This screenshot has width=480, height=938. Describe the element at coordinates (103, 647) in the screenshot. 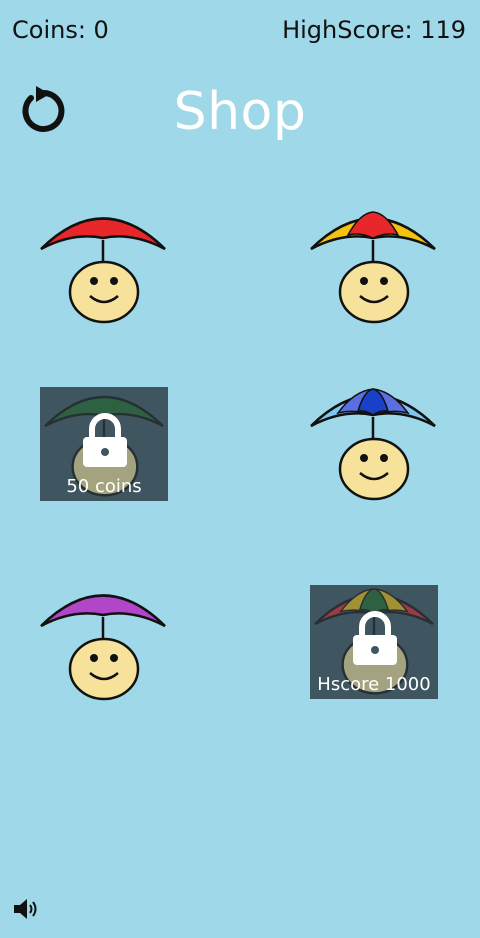

I see `purple-umbrella-character` at that location.